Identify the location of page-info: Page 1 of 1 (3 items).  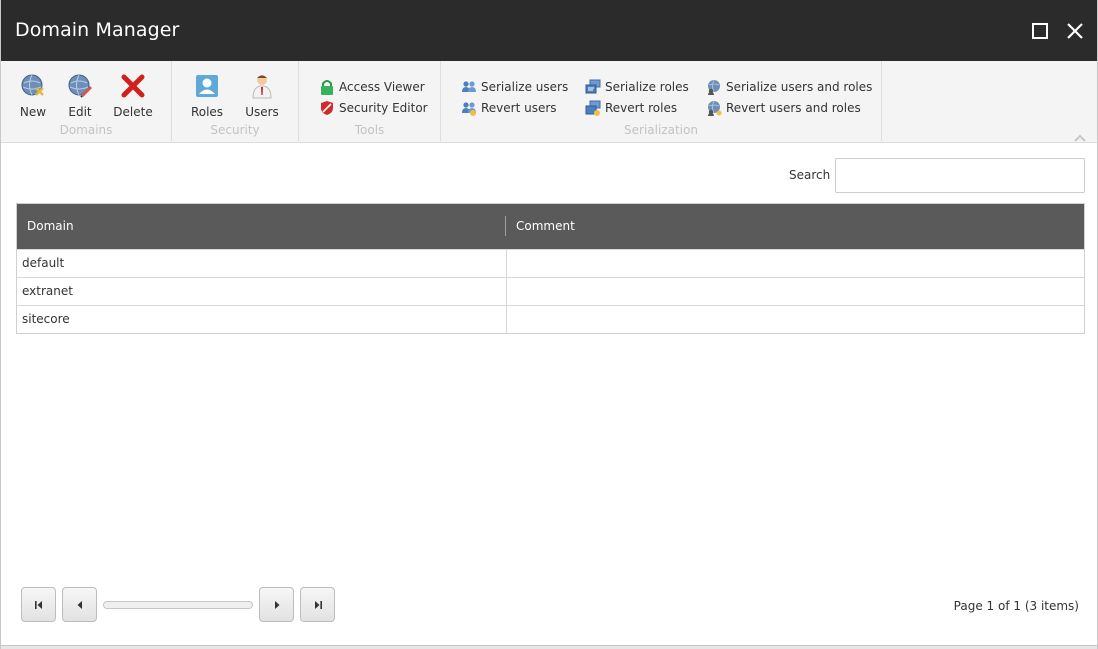
(1016, 606).